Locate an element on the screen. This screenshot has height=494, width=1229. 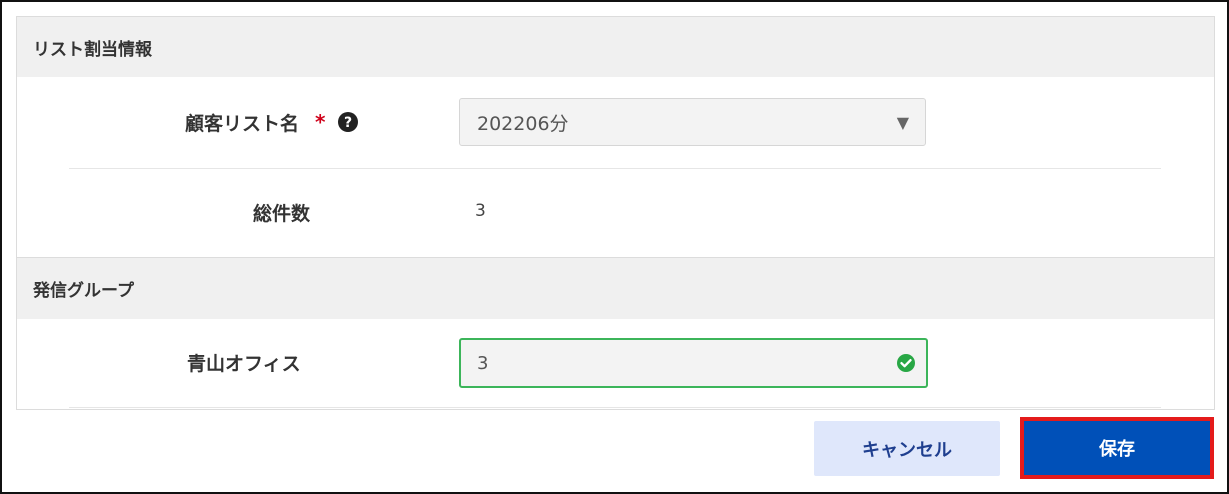
section-header-call-group: 発信グループ is located at coordinates (615, 288).